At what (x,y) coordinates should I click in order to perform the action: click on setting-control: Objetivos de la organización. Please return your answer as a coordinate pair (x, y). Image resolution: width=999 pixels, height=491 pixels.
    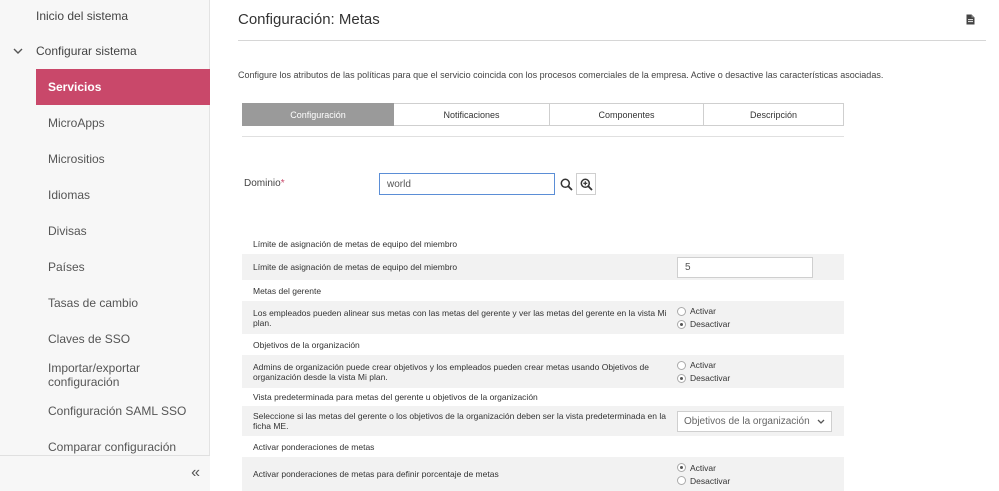
    Looking at the image, I should click on (754, 421).